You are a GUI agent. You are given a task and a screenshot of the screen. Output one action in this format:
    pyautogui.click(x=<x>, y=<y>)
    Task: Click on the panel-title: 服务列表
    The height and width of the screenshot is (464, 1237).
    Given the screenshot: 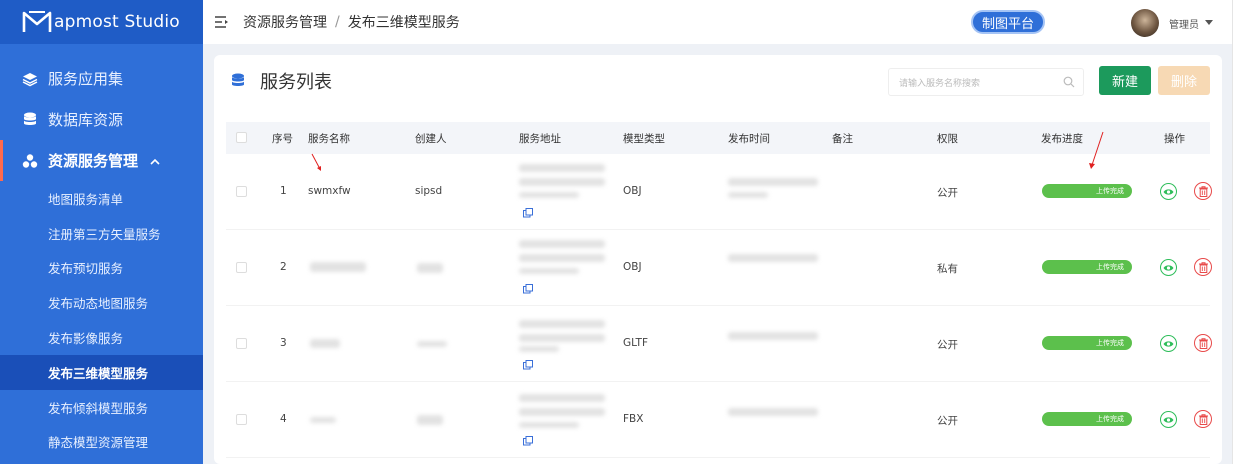 What is the action you would take?
    pyautogui.click(x=296, y=82)
    